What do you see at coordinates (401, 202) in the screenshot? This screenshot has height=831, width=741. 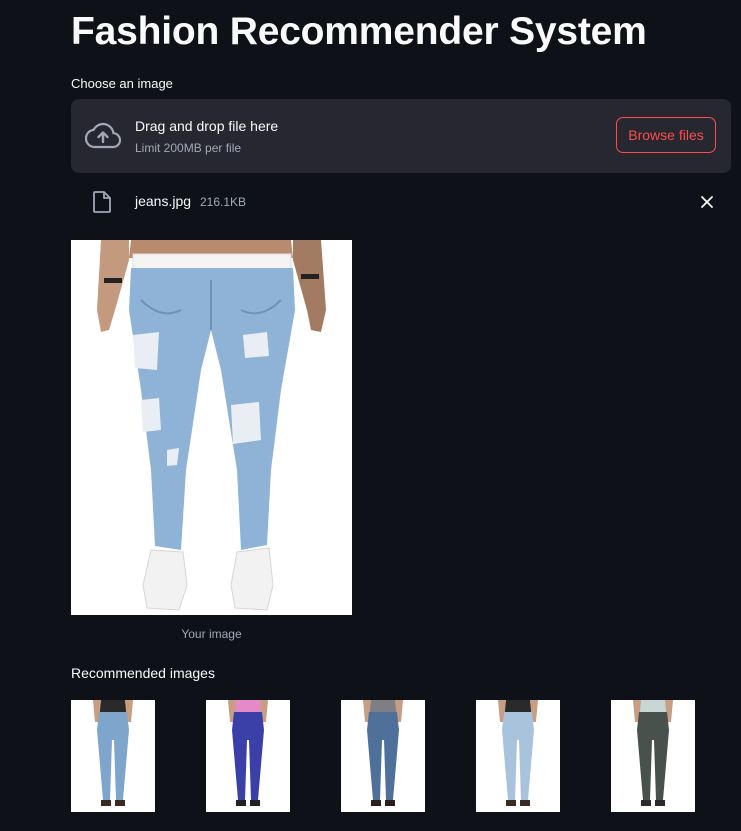 I see `uploaded-file-row: jeans.jpg 216.1KB` at bounding box center [401, 202].